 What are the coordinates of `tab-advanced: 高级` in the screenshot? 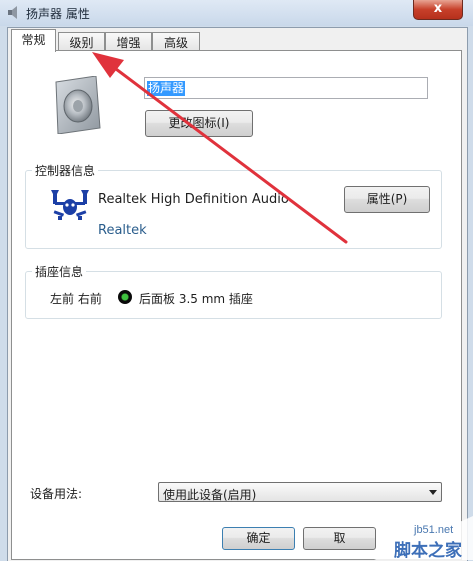 It's located at (176, 42).